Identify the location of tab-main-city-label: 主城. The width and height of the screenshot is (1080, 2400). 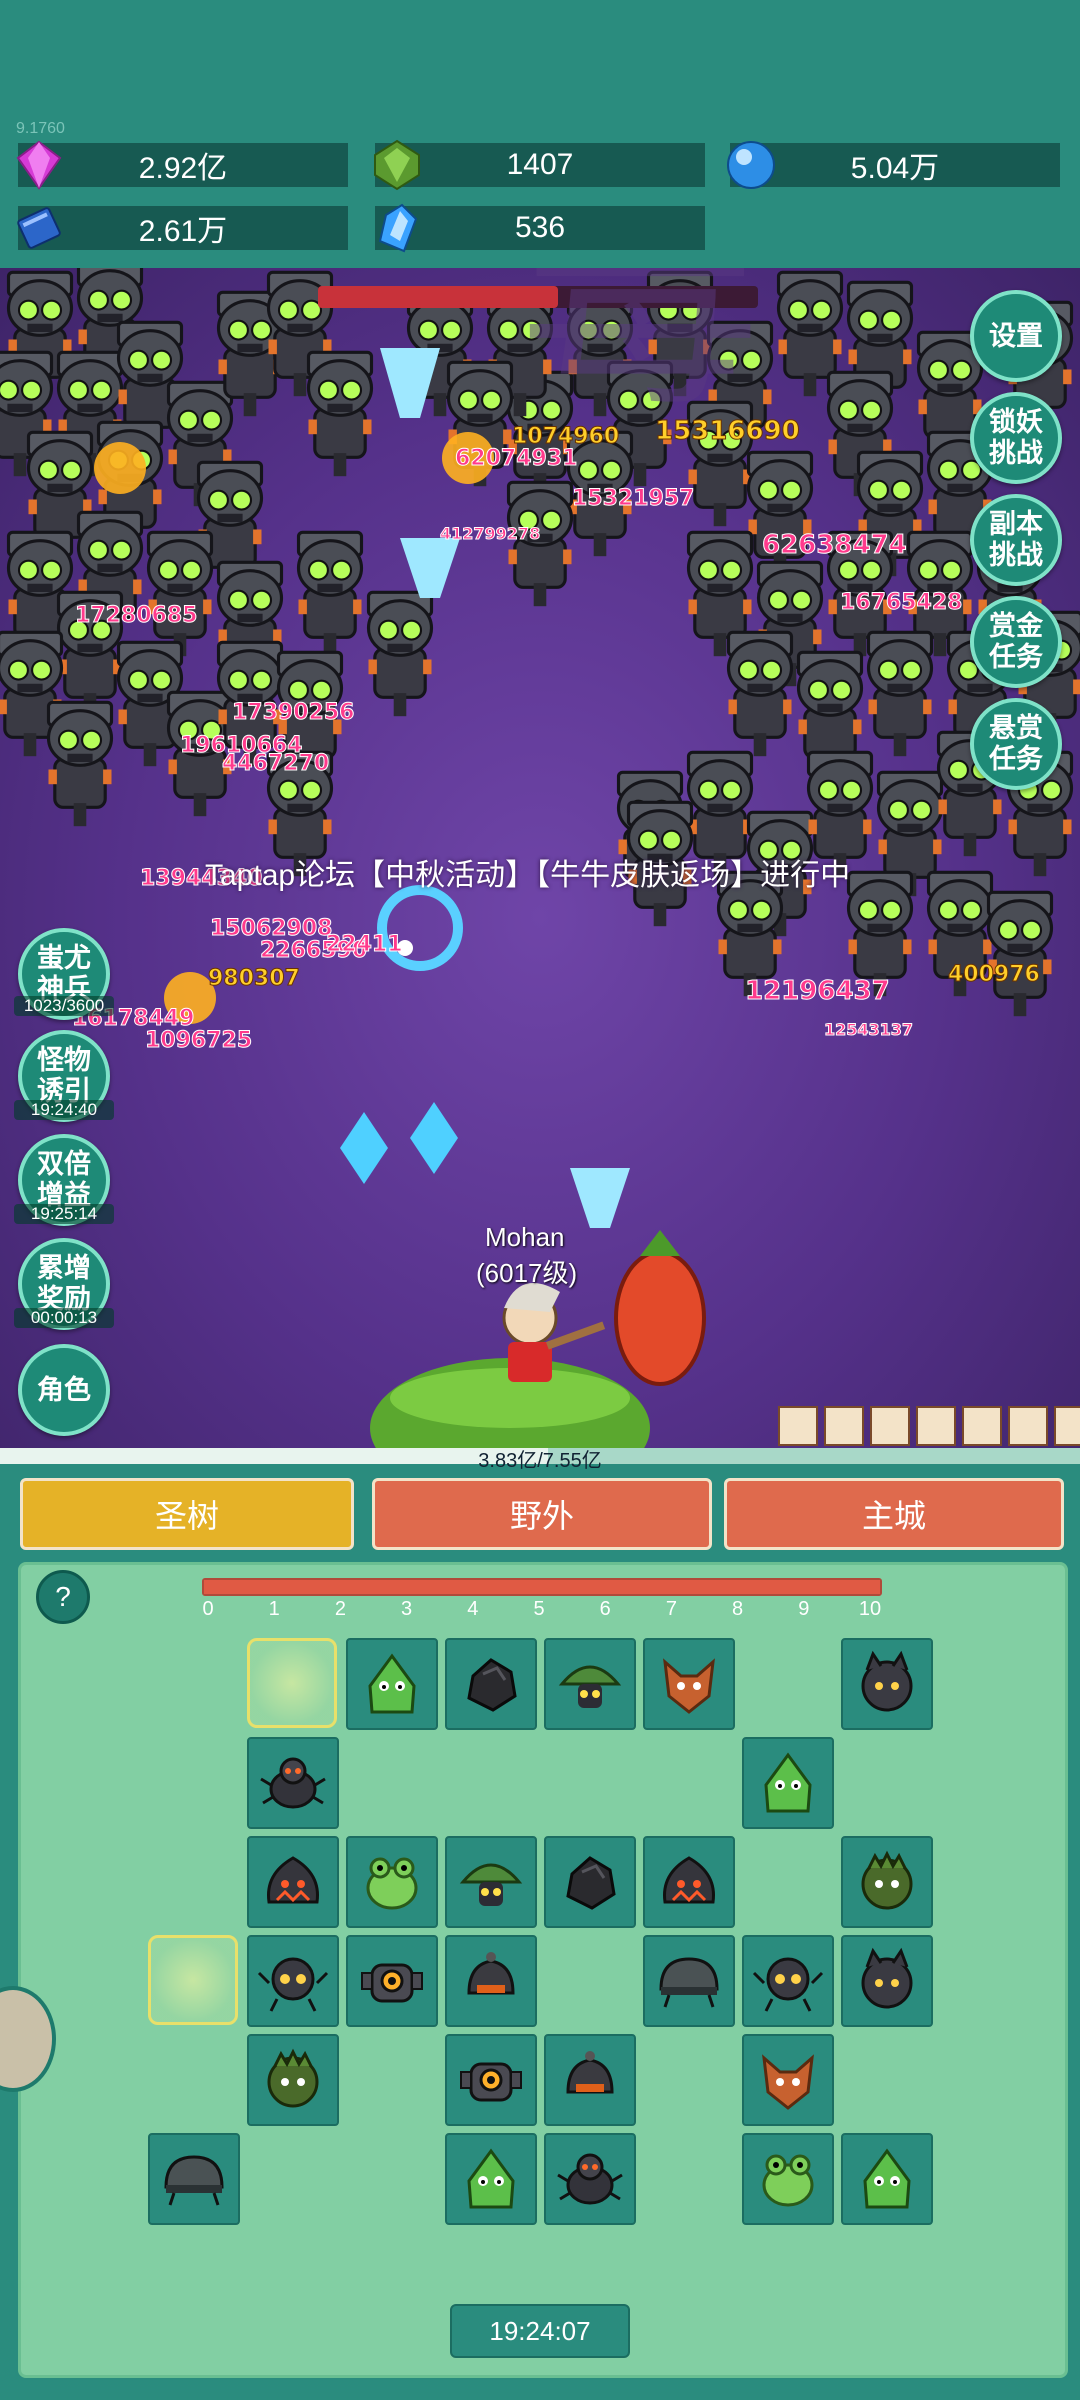
(893, 1516).